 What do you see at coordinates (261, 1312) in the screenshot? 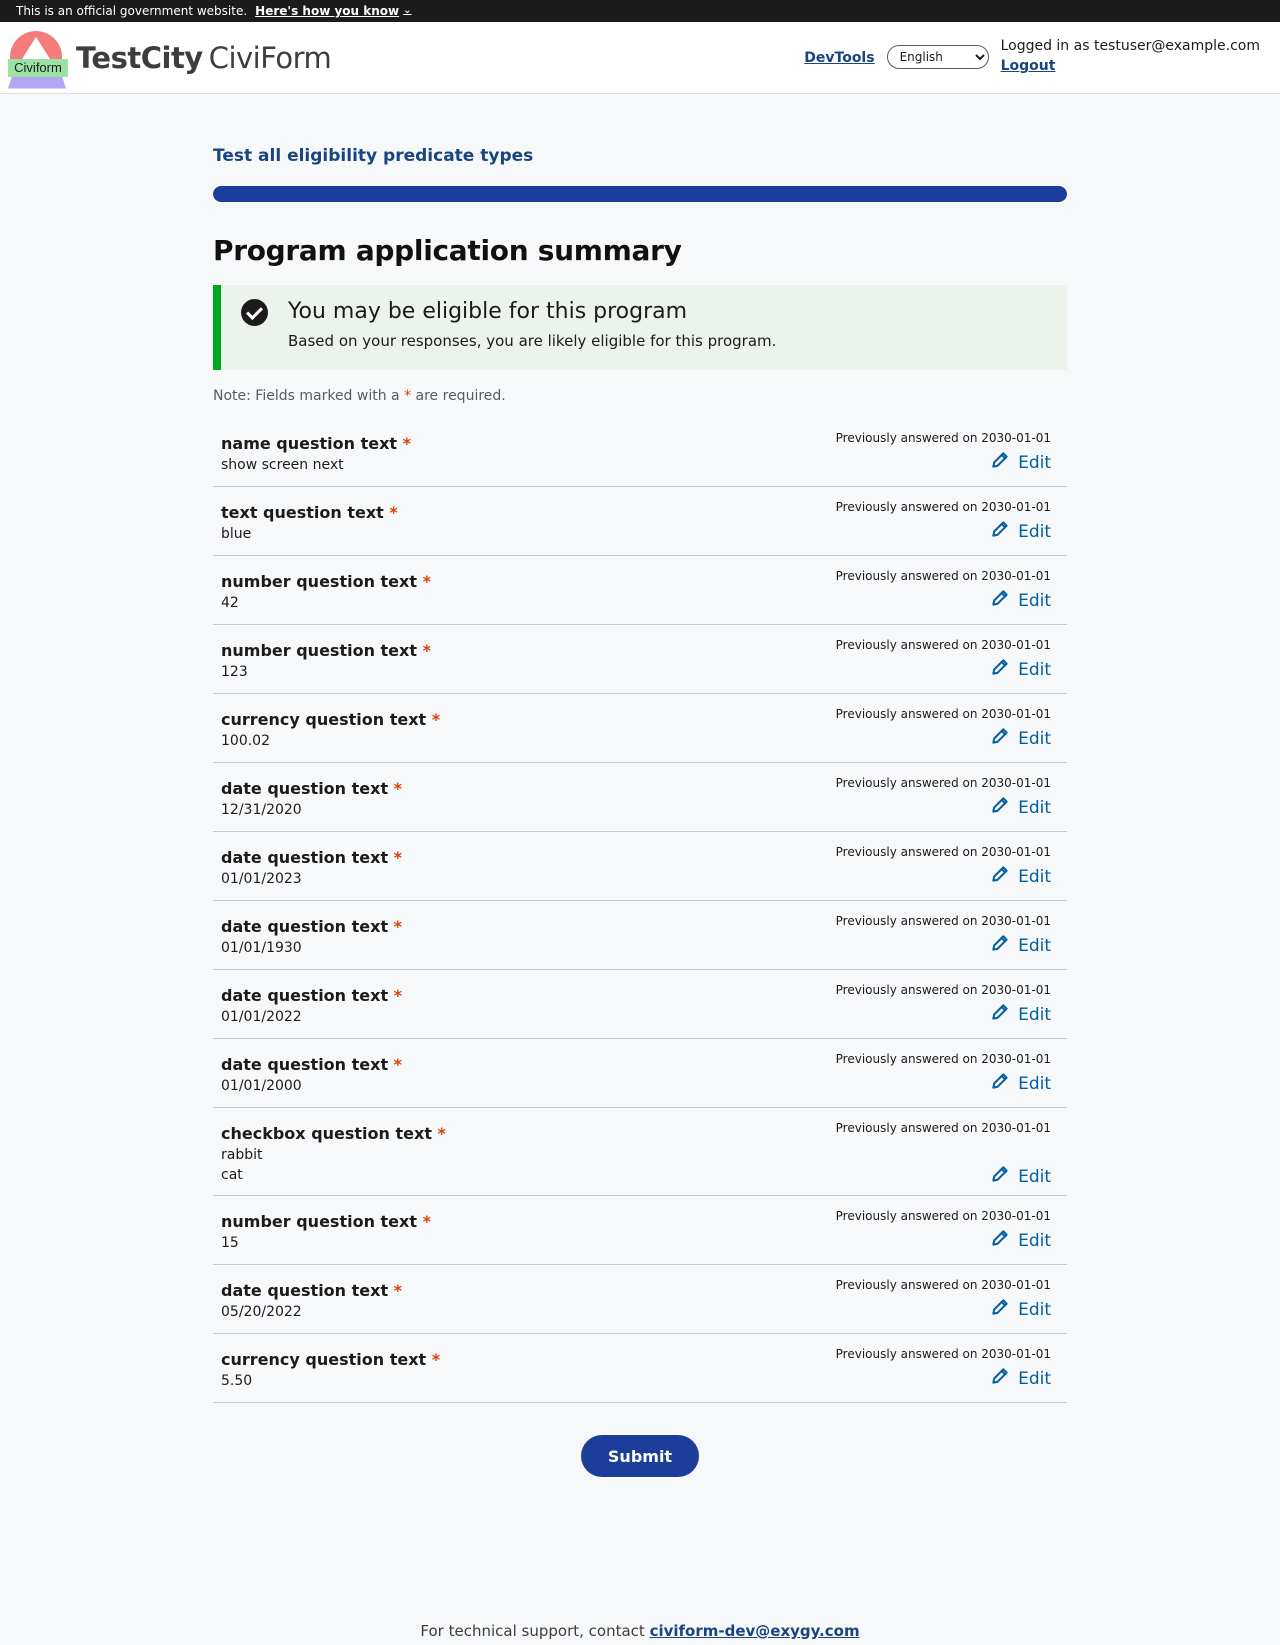
I see `answer-text: 05/20/2022` at bounding box center [261, 1312].